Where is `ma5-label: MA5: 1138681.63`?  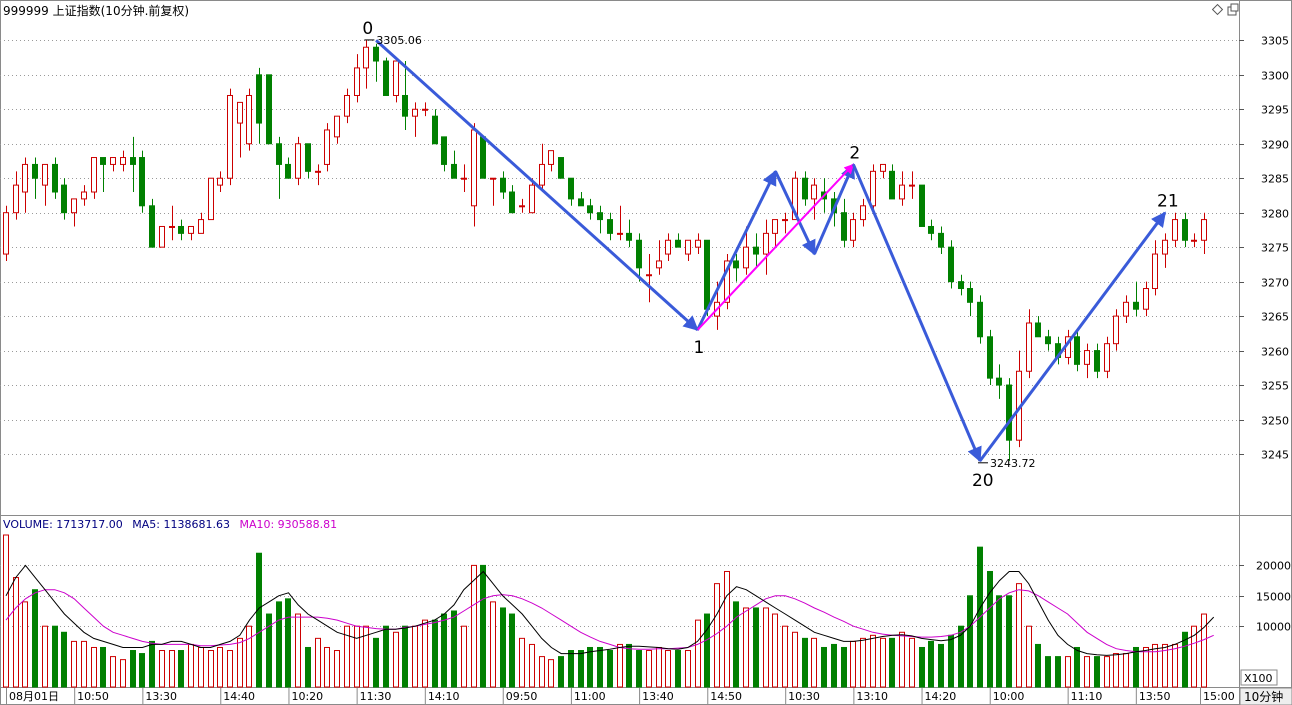 ma5-label: MA5: 1138681.63 is located at coordinates (181, 524).